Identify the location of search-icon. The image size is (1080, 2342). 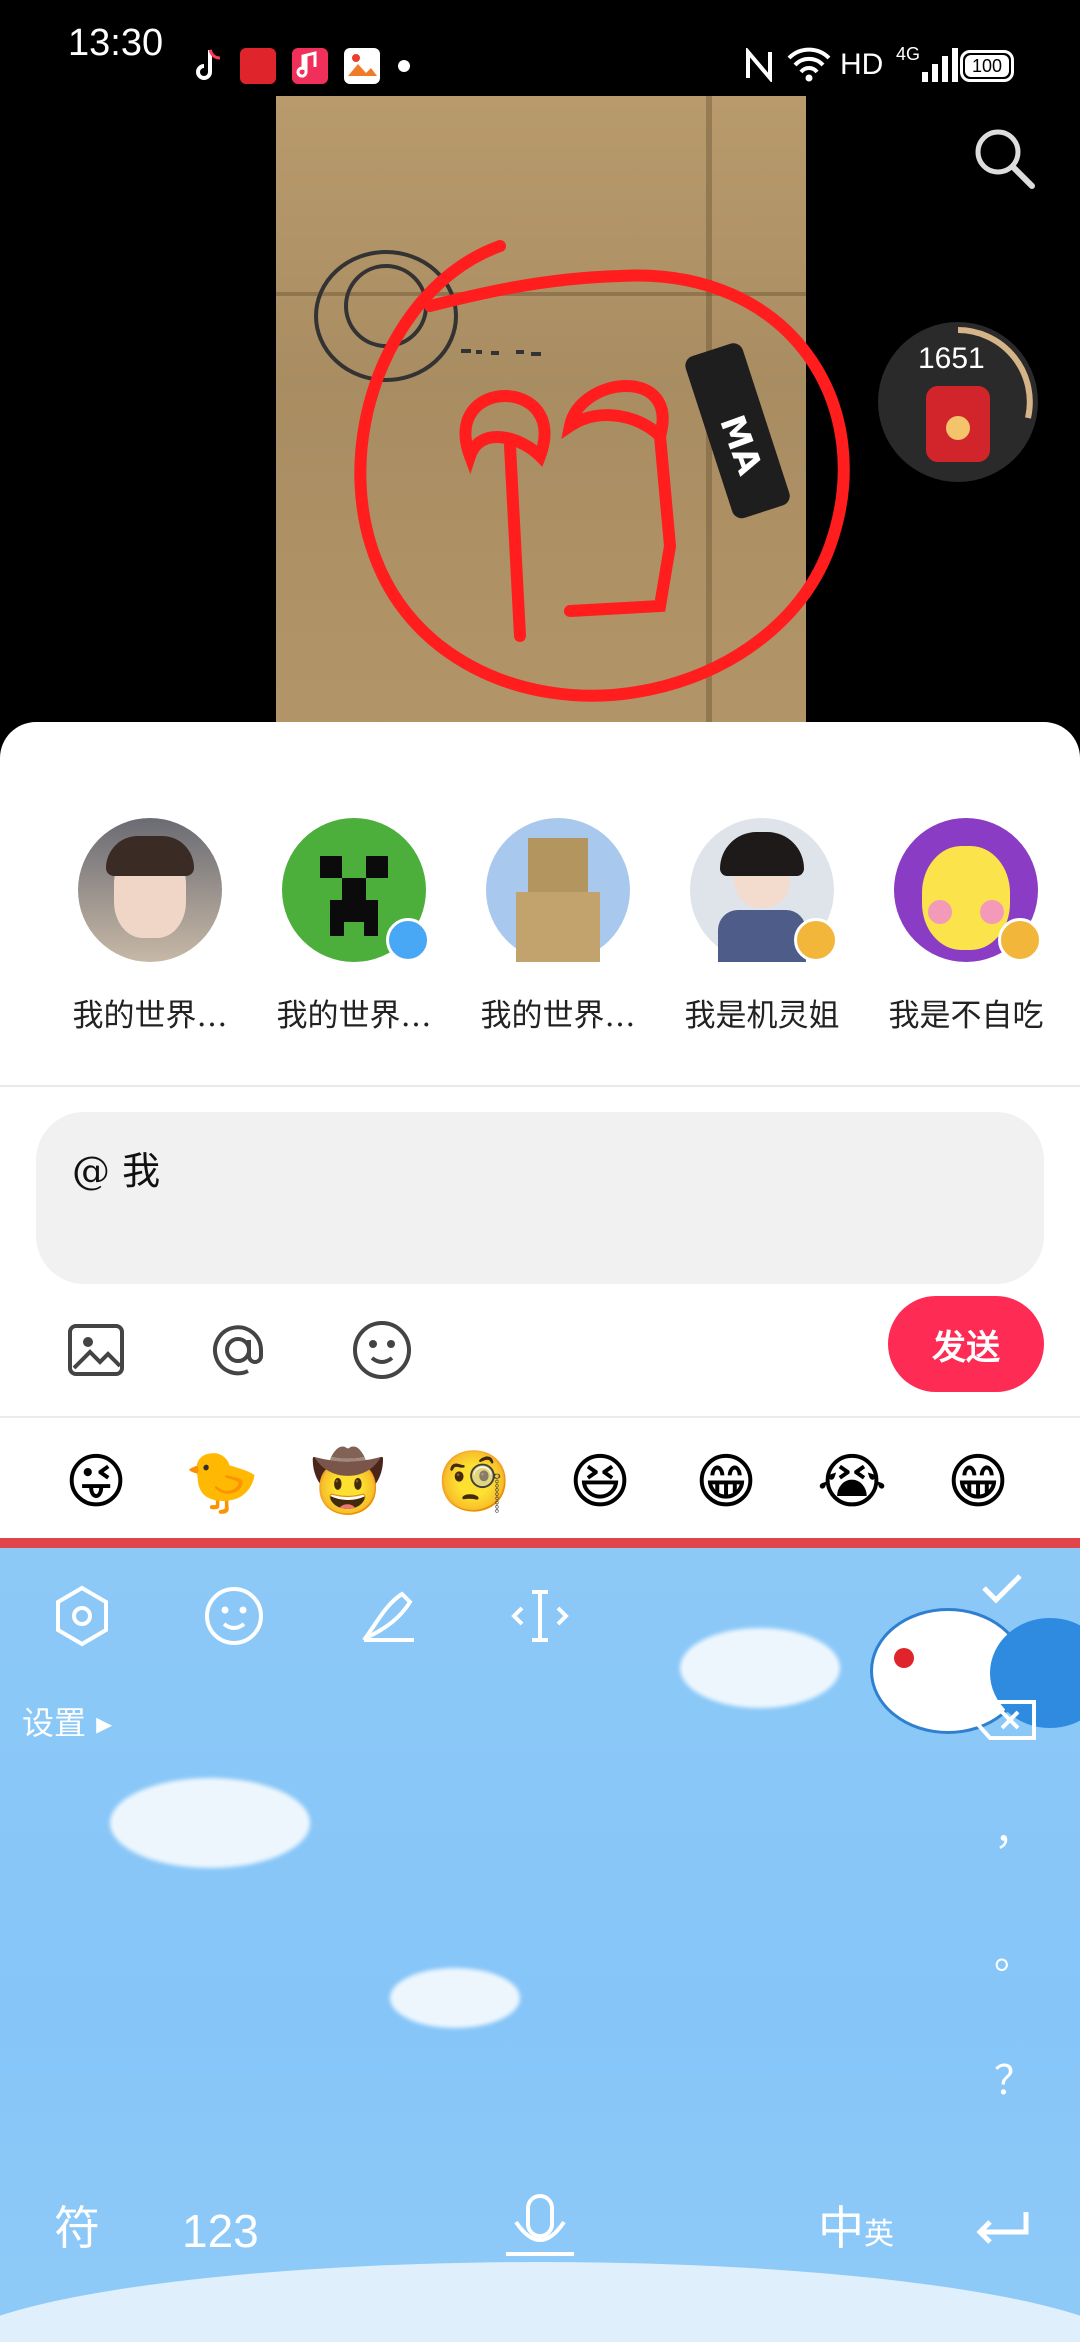
(1005, 159).